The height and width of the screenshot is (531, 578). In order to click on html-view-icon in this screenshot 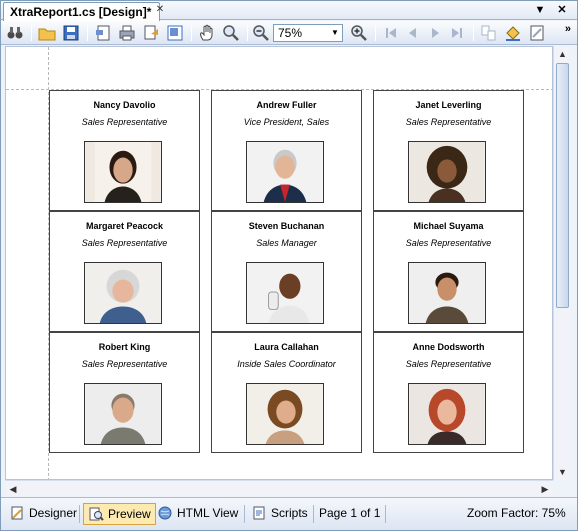, I will do `click(165, 513)`.